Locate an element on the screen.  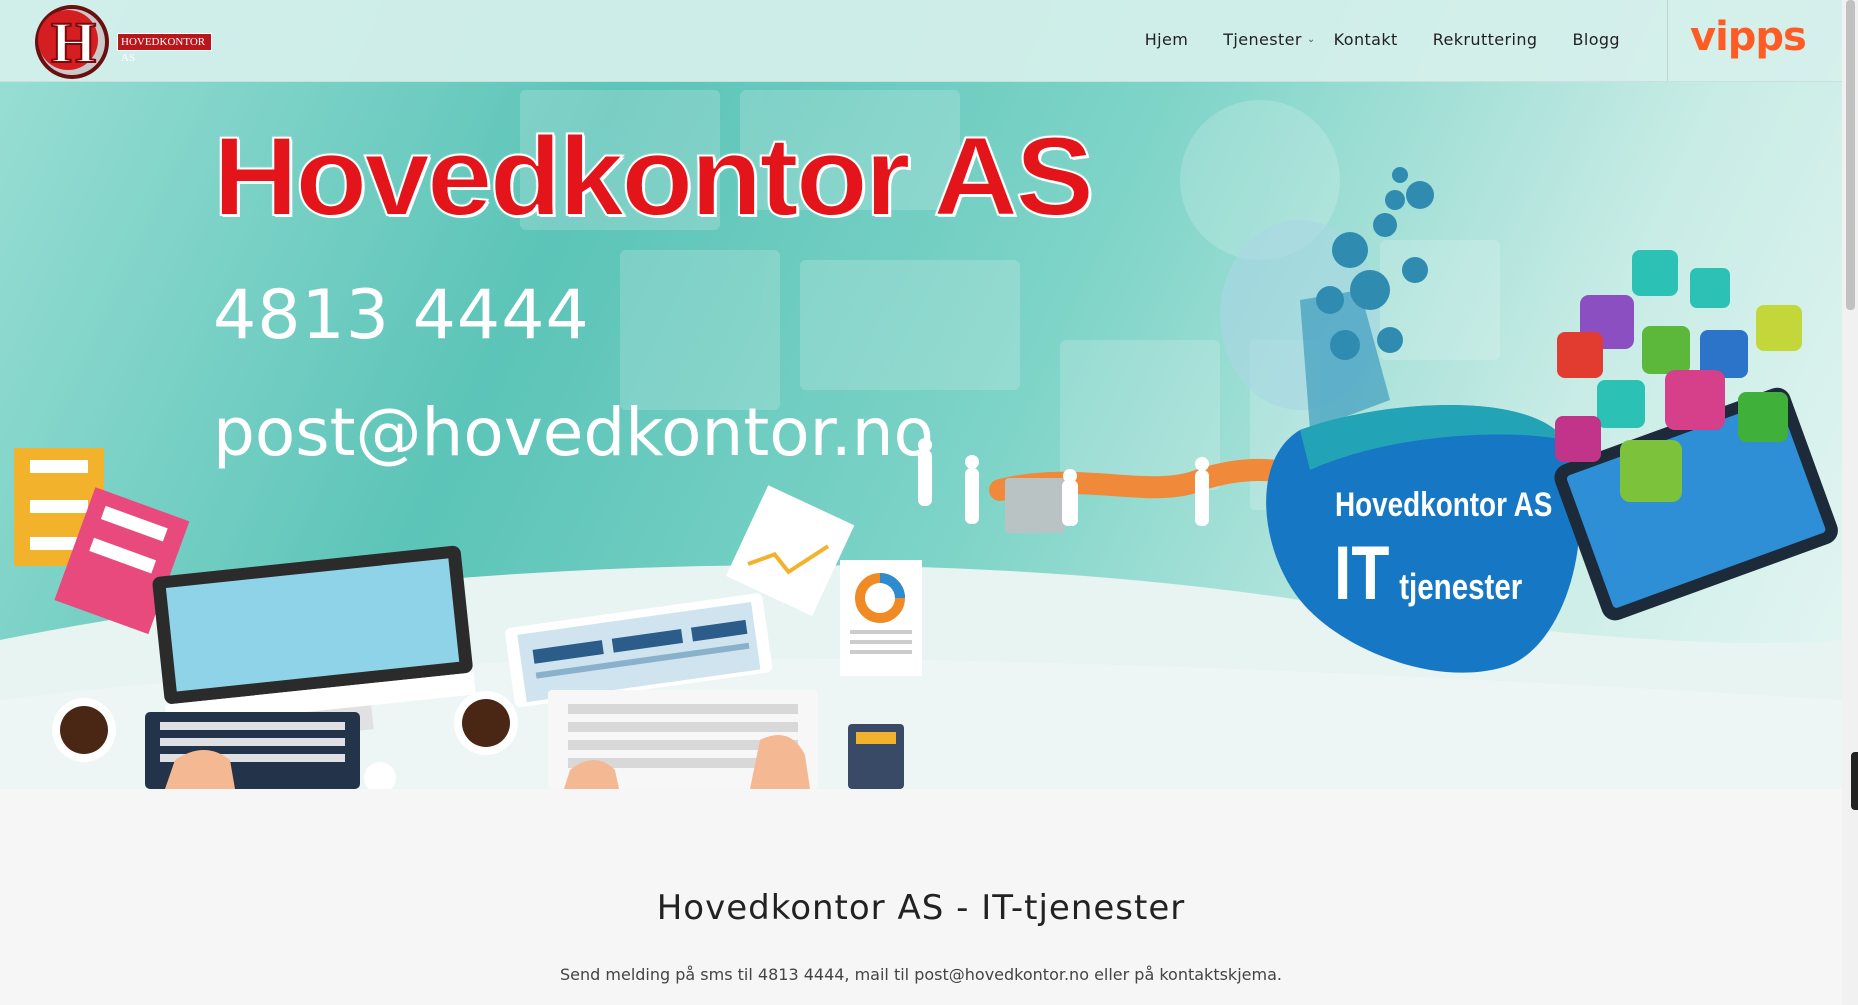
badge-tjenester-label: tjenester is located at coordinates (1461, 586).